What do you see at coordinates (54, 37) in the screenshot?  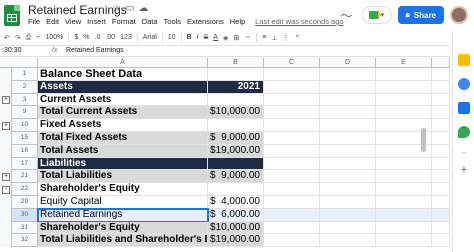 I see `zoom-select: 100%` at bounding box center [54, 37].